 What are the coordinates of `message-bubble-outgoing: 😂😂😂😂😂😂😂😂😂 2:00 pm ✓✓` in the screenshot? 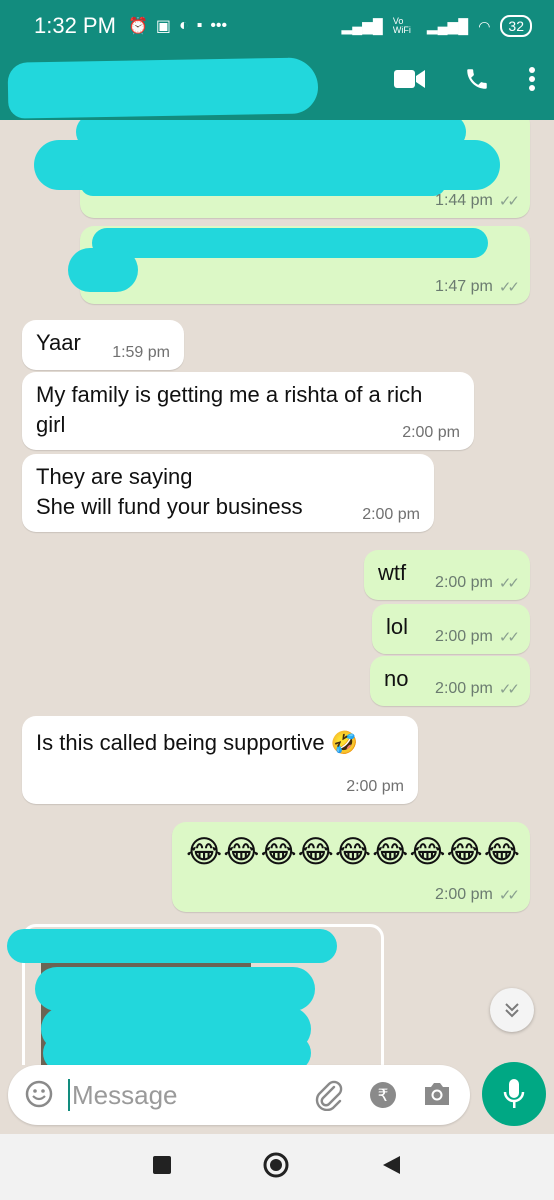 It's located at (351, 867).